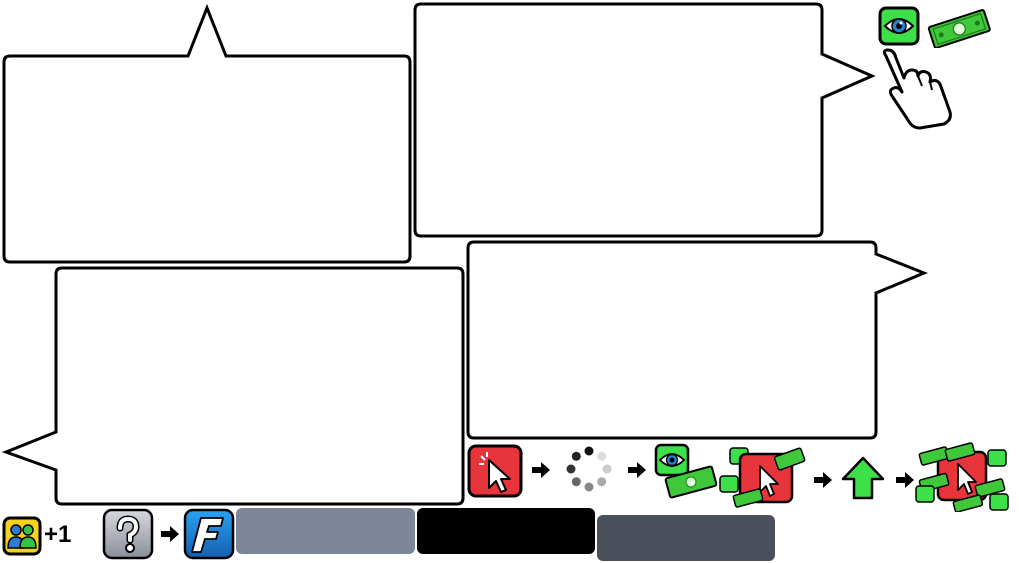  What do you see at coordinates (899, 26) in the screenshot?
I see `eye-icon` at bounding box center [899, 26].